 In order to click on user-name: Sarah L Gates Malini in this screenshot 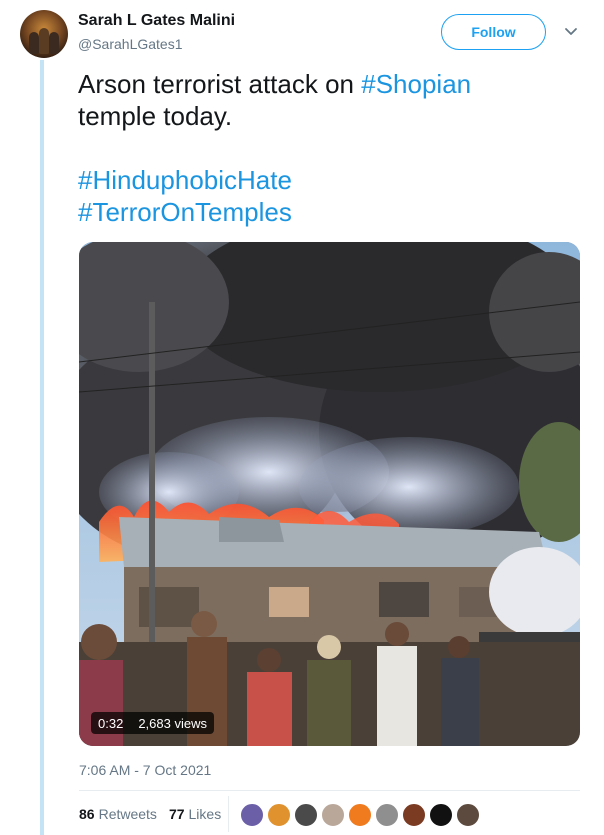, I will do `click(156, 21)`.